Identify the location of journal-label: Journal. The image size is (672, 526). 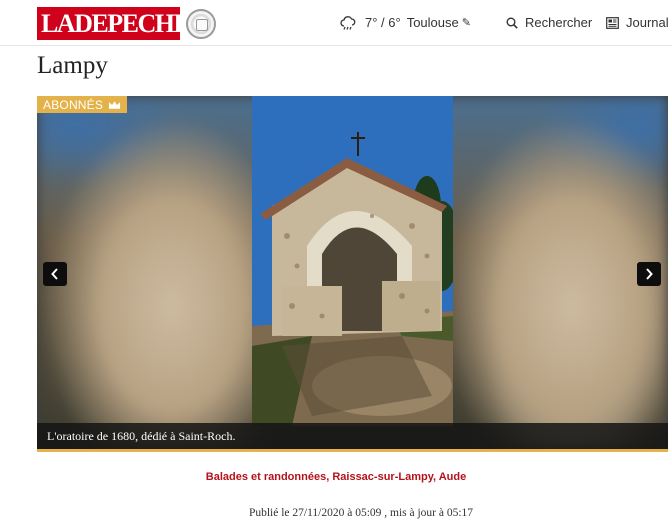
(647, 22).